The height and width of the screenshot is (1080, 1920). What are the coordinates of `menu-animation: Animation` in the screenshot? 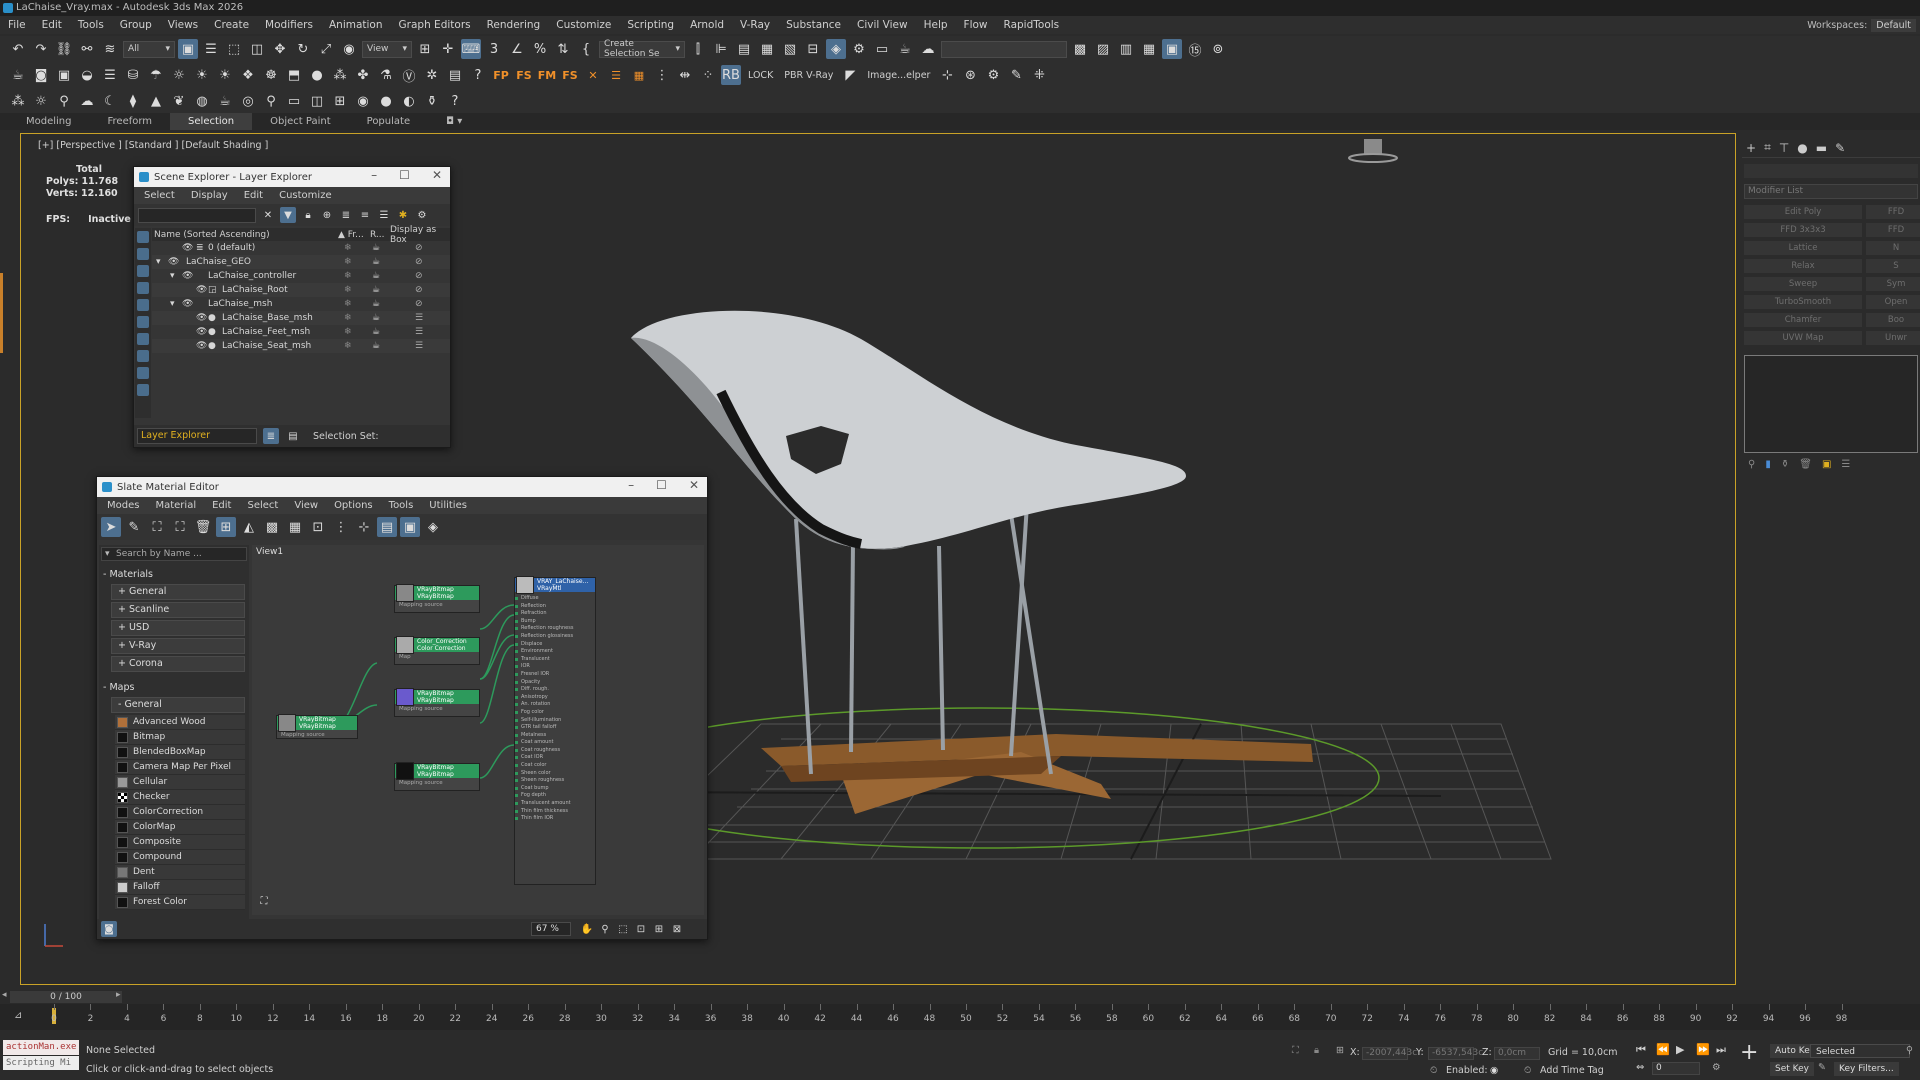 It's located at (356, 25).